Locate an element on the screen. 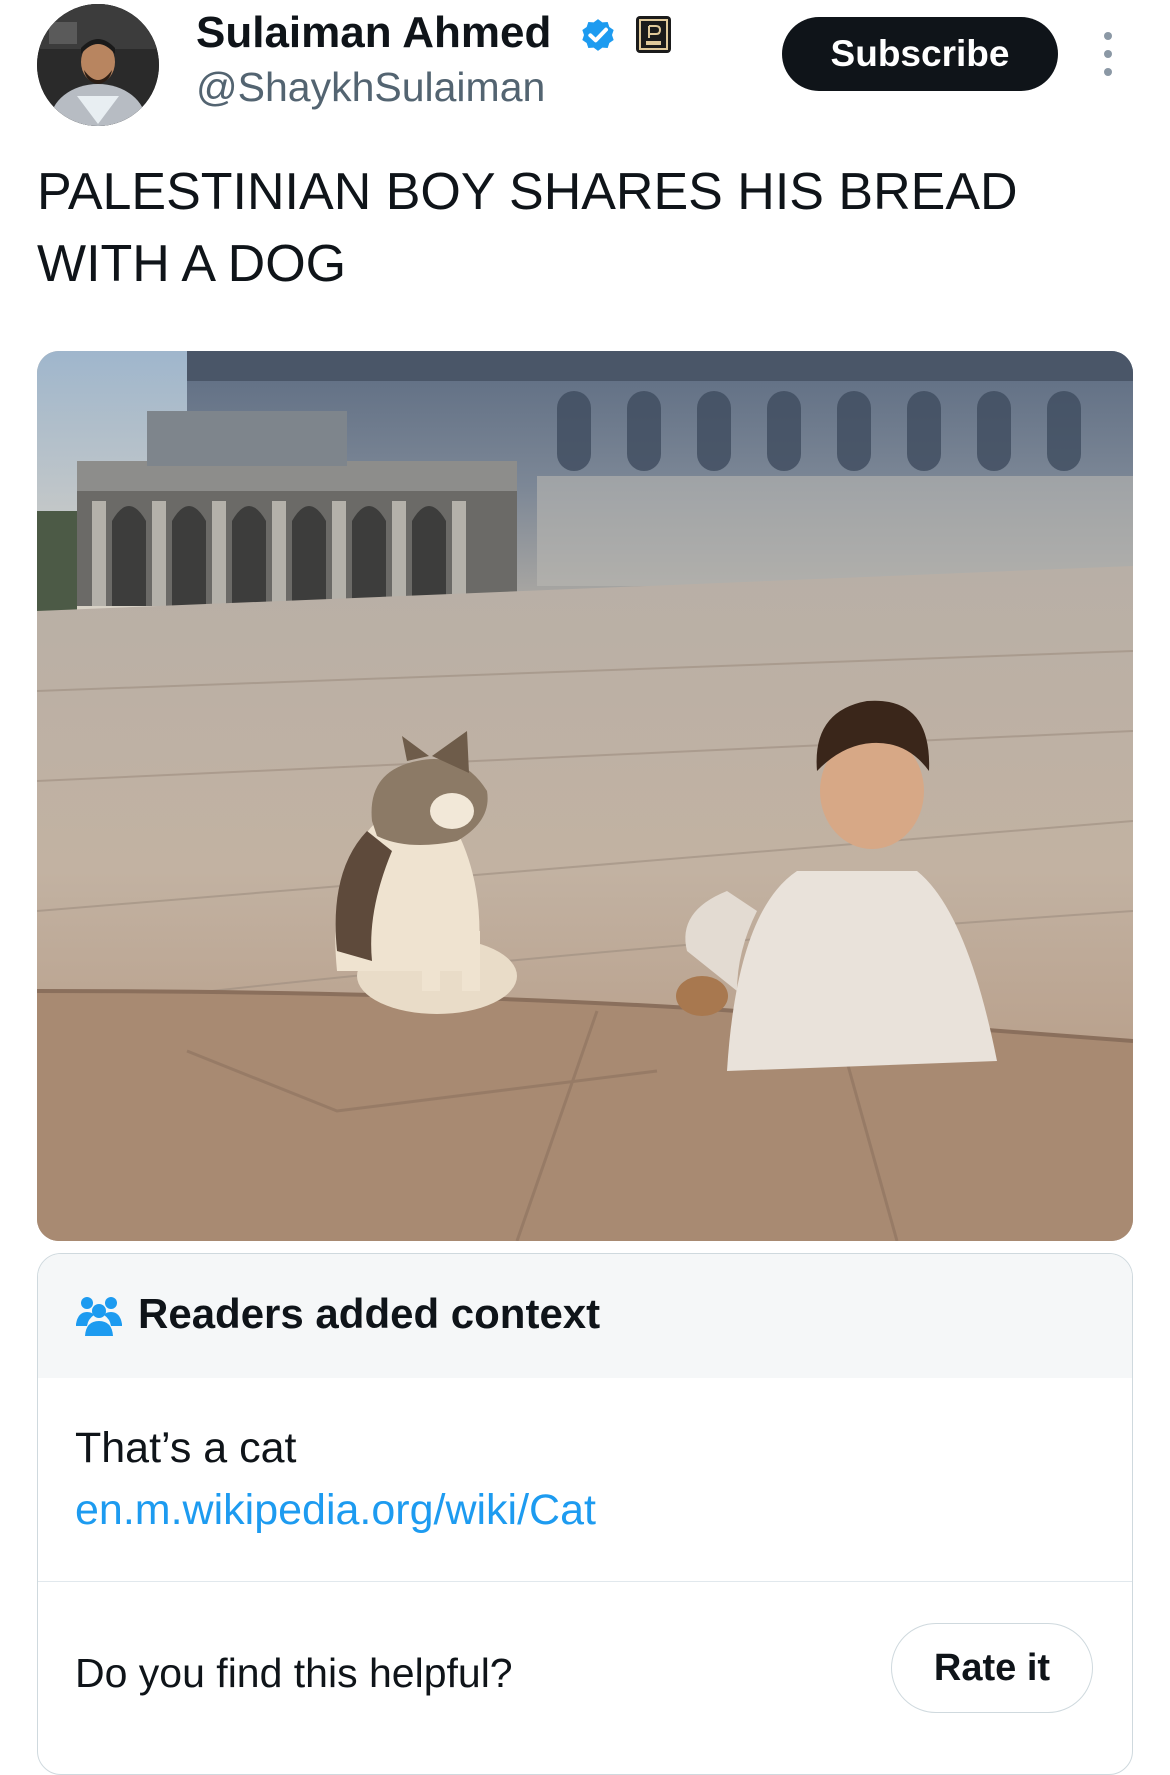 The image size is (1170, 1775). avatar-image is located at coordinates (98, 65).